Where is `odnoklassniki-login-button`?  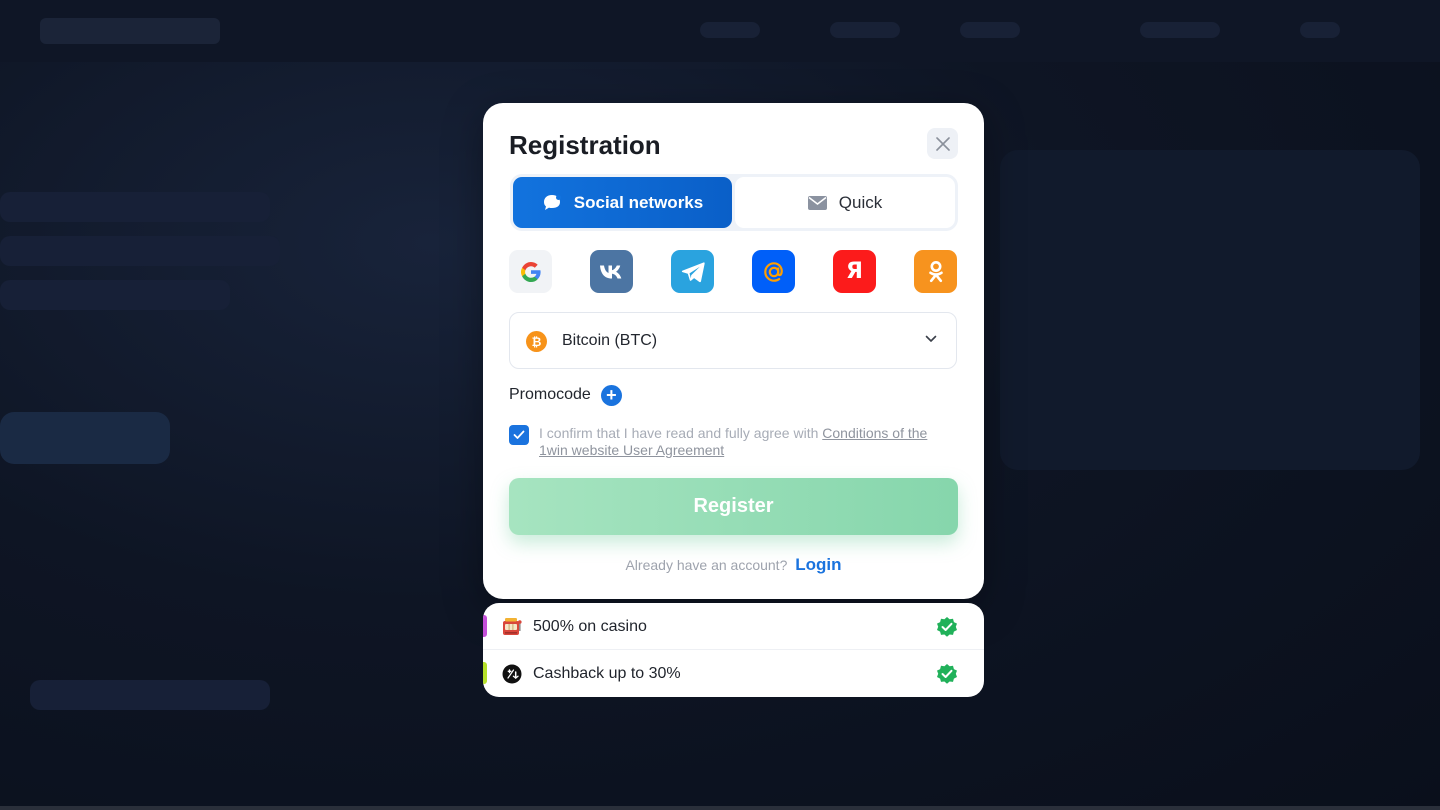
odnoklassniki-login-button is located at coordinates (935, 271).